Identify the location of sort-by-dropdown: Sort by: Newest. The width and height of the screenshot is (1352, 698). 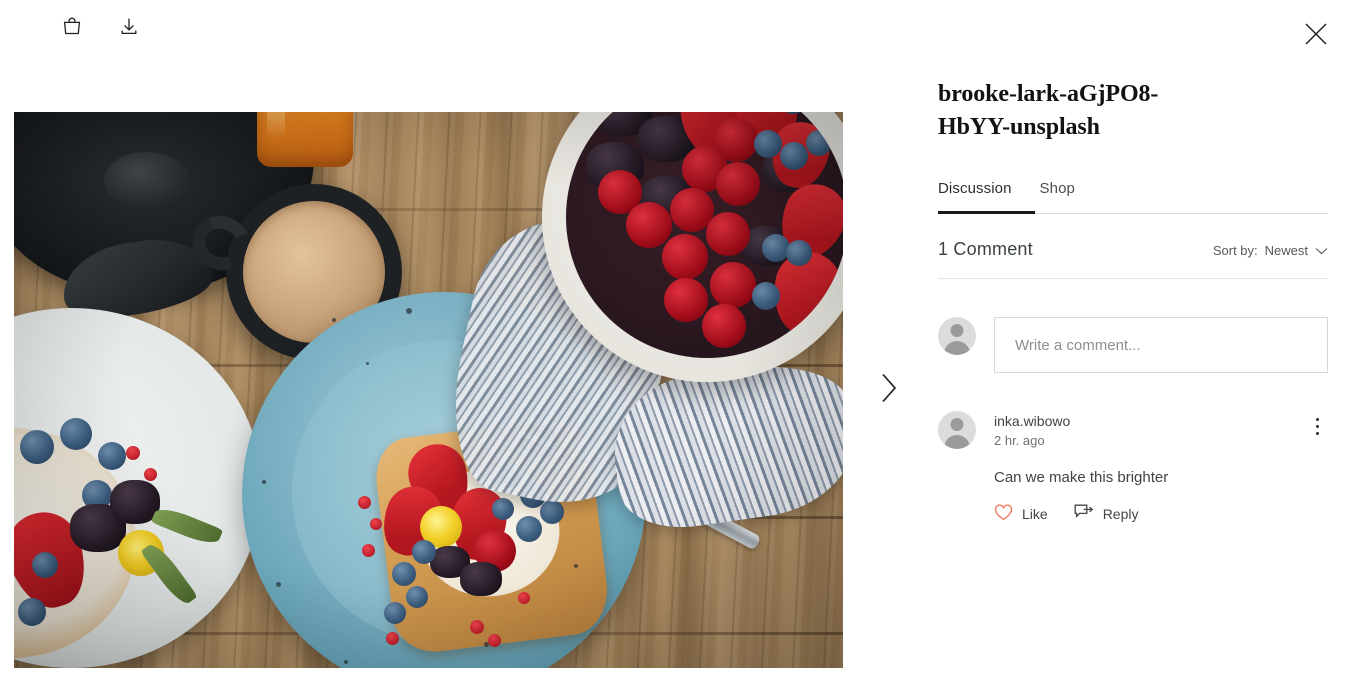
(1270, 250).